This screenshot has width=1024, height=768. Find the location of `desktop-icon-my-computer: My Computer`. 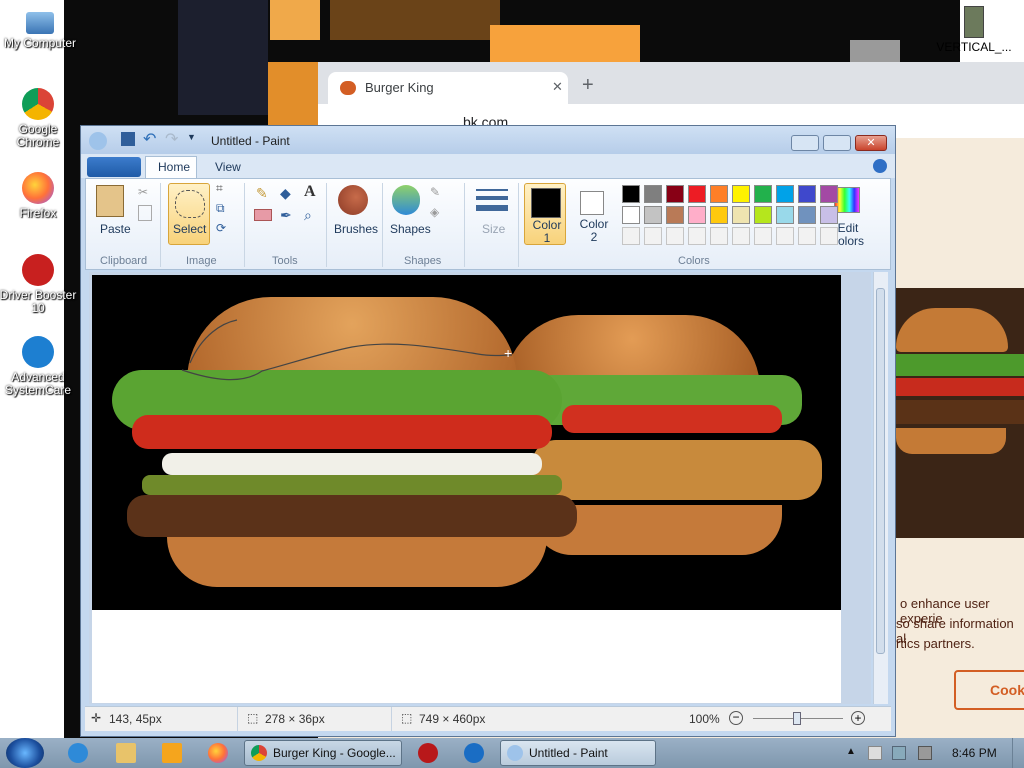

desktop-icon-my-computer: My Computer is located at coordinates (40, 29).